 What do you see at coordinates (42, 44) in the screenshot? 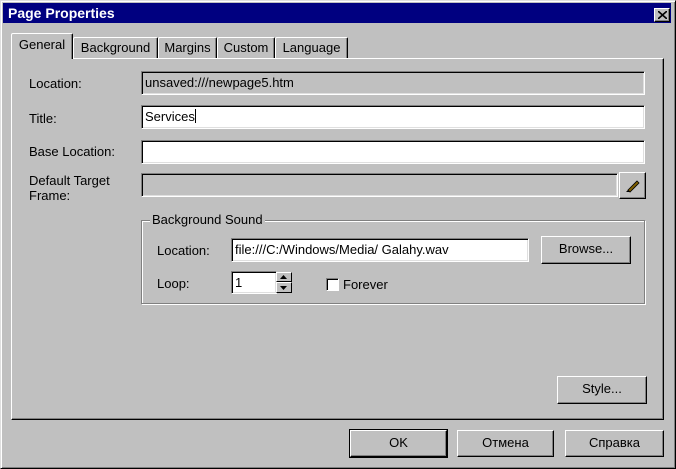
I see `tab-general-label: General` at bounding box center [42, 44].